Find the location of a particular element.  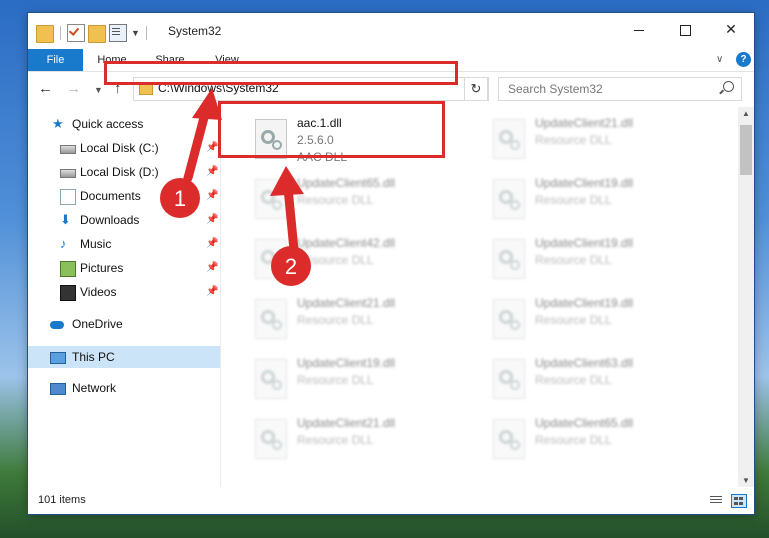

videos-icon is located at coordinates (68, 293).